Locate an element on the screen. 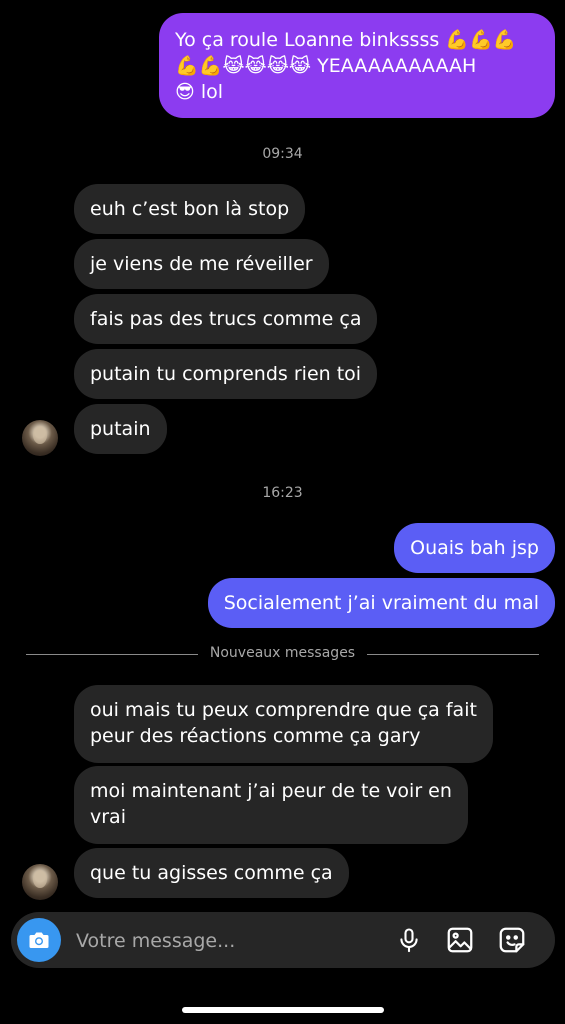 The height and width of the screenshot is (1024, 565). incoming-message: je viens de me réveiller is located at coordinates (201, 264).